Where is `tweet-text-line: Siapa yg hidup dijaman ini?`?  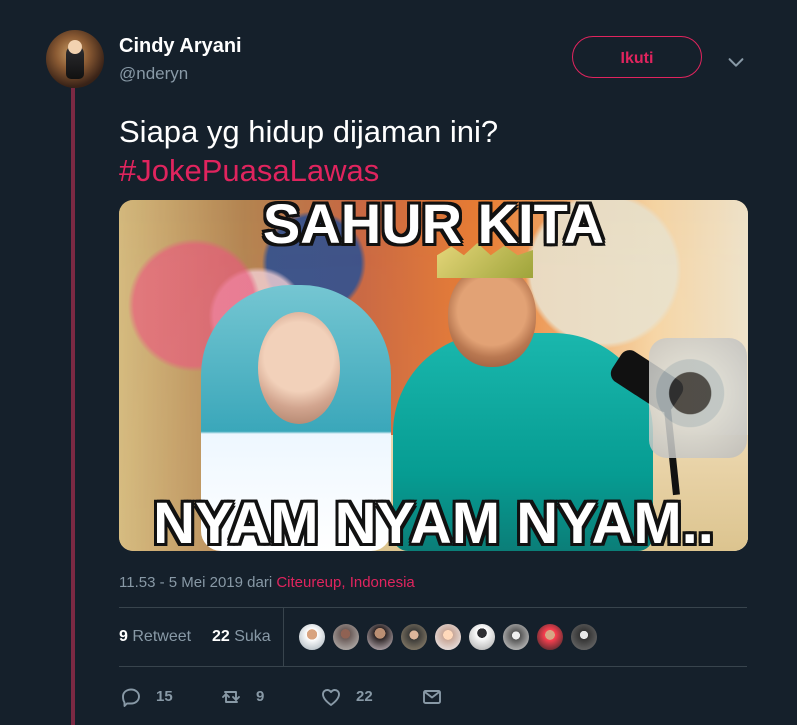
tweet-text-line: Siapa yg hidup dijaman ini? is located at coordinates (309, 131).